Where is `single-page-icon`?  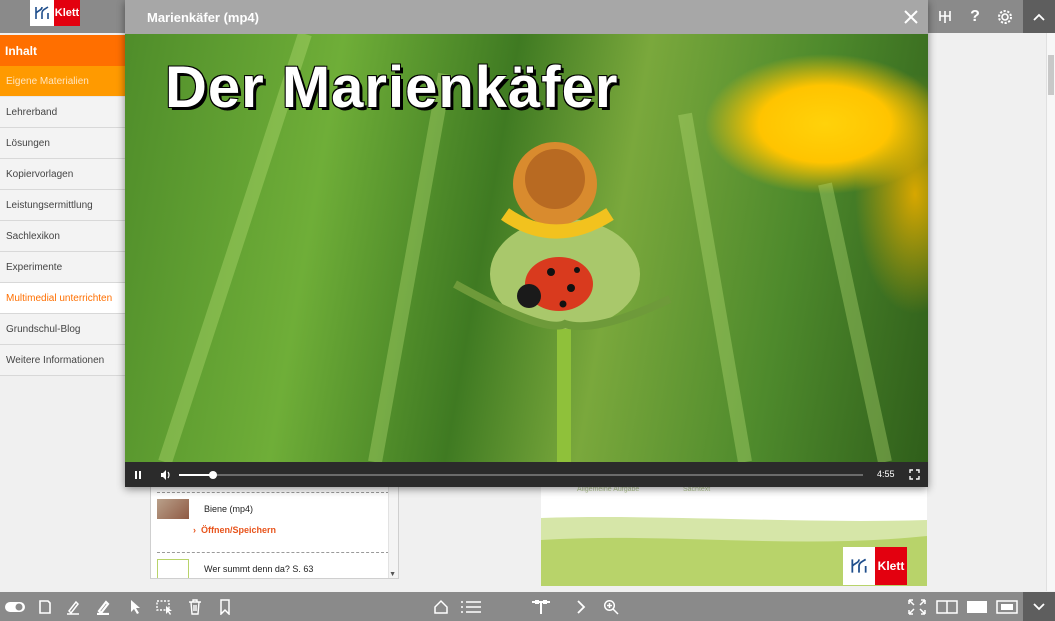 single-page-icon is located at coordinates (977, 606).